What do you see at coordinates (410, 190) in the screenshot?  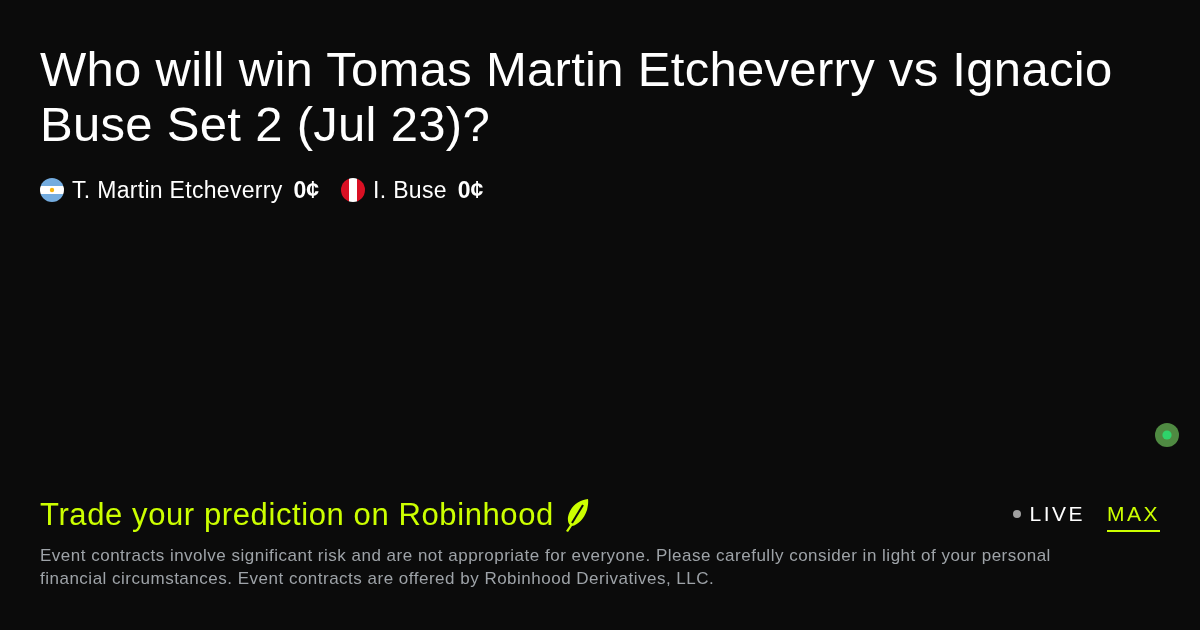 I see `player-name: I. Buse` at bounding box center [410, 190].